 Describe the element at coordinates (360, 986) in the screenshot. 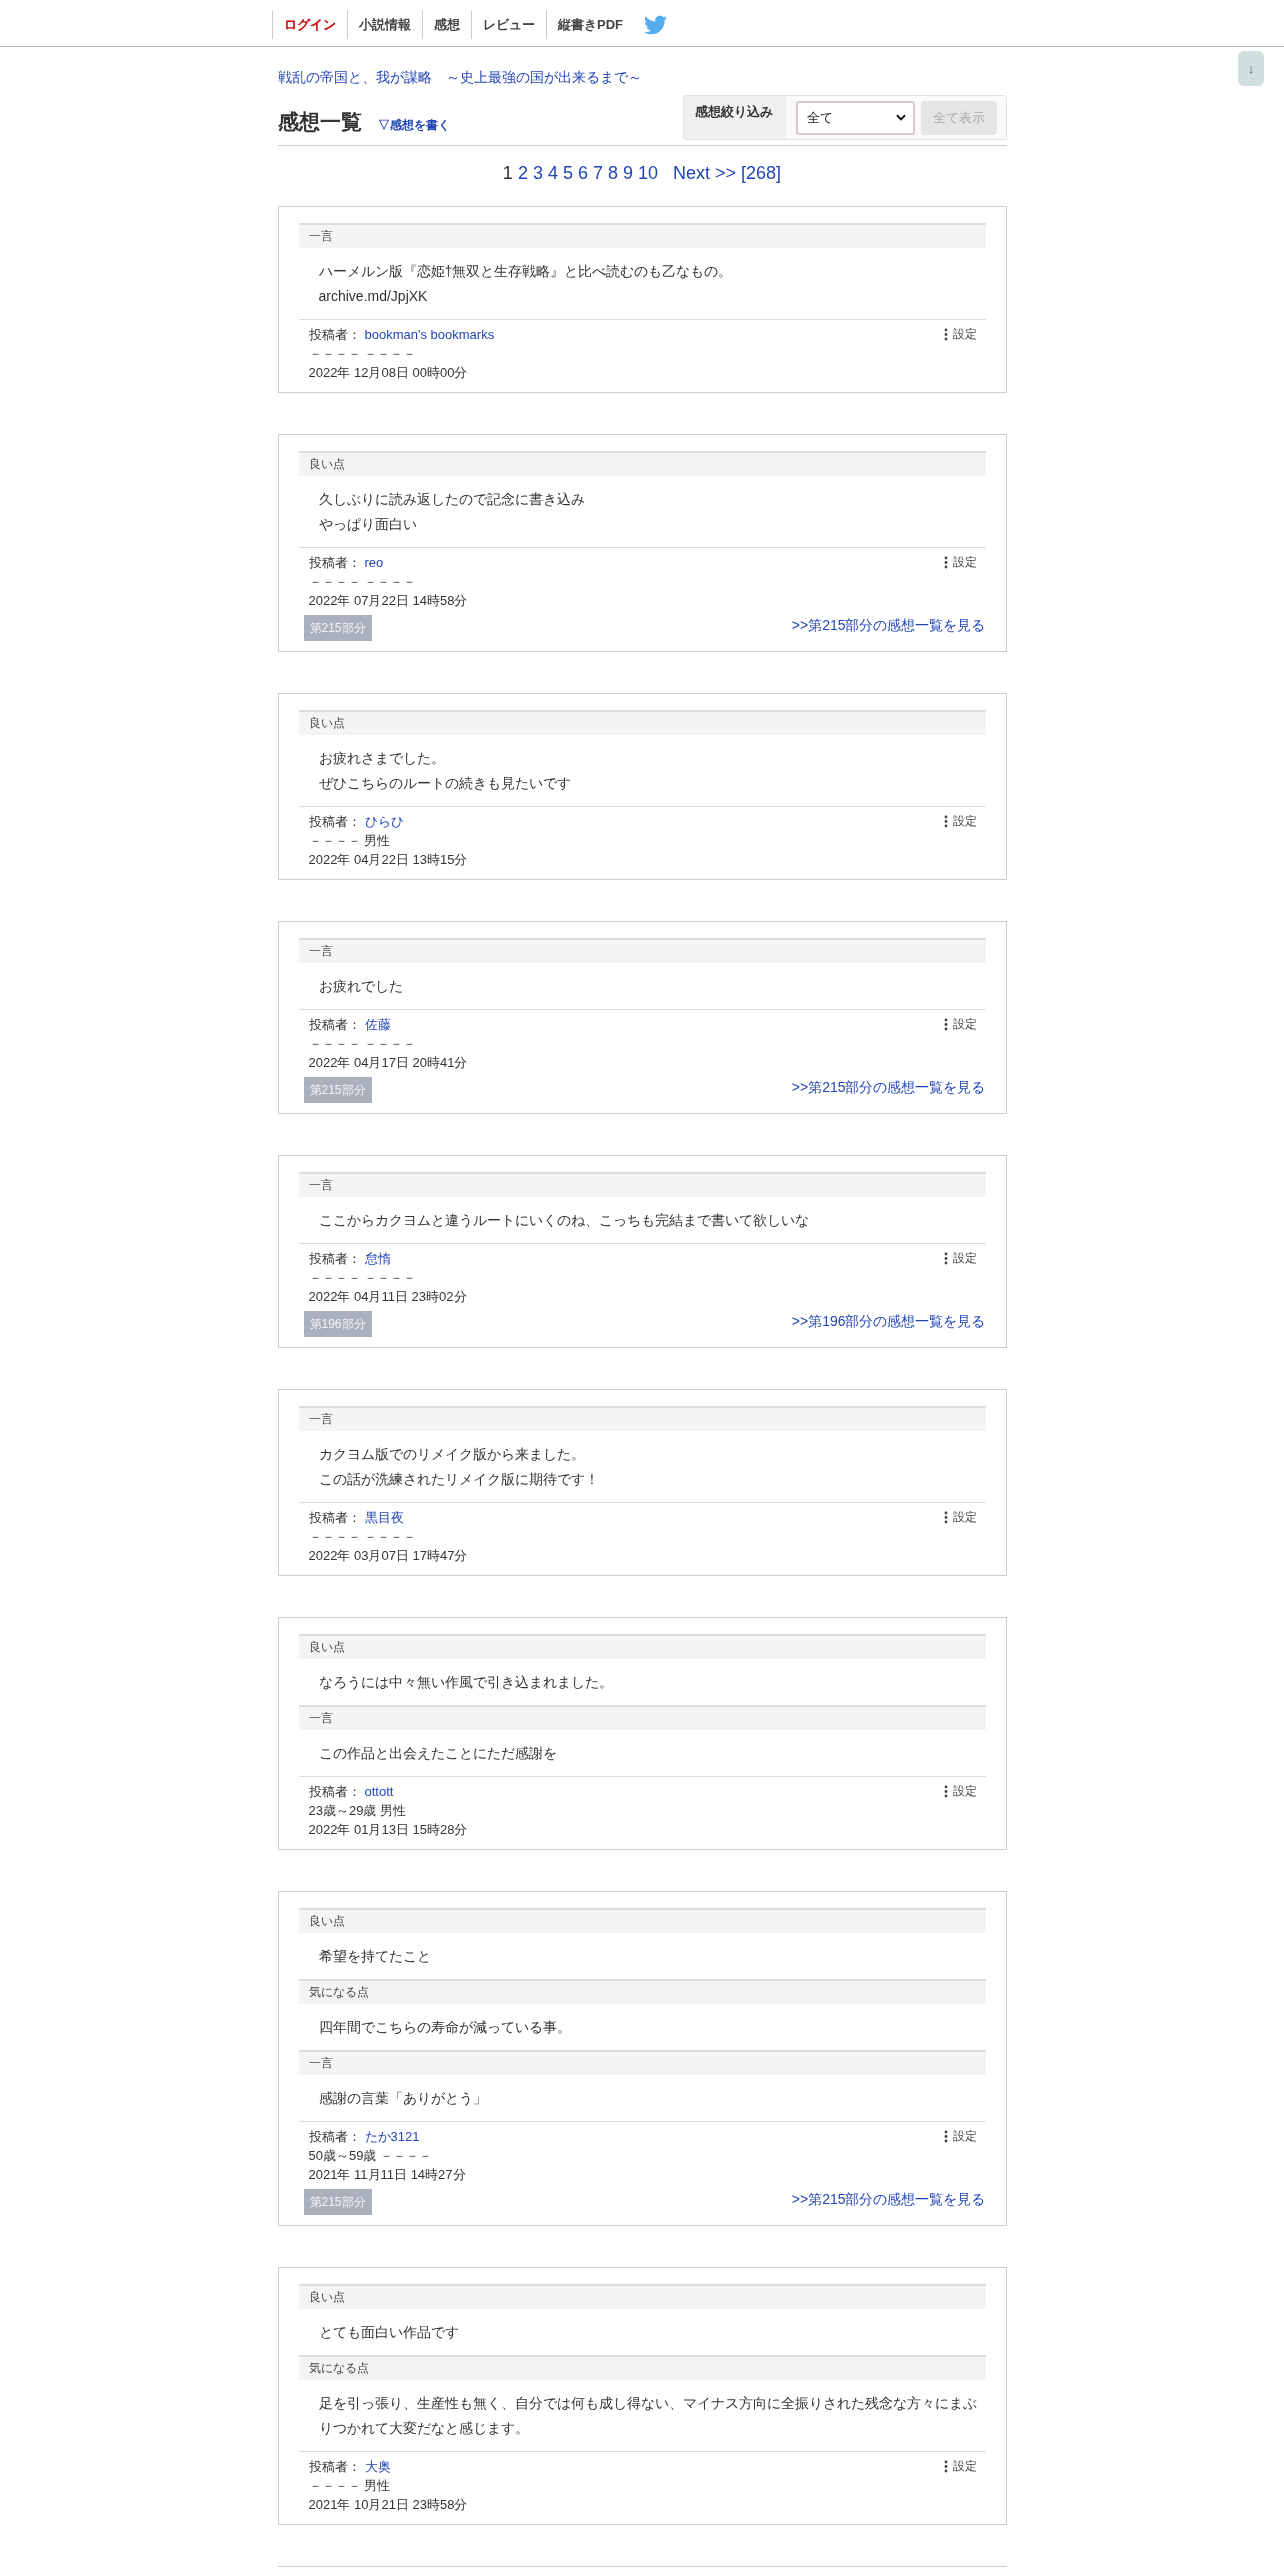

I see `comment-text: お疲れでした` at that location.